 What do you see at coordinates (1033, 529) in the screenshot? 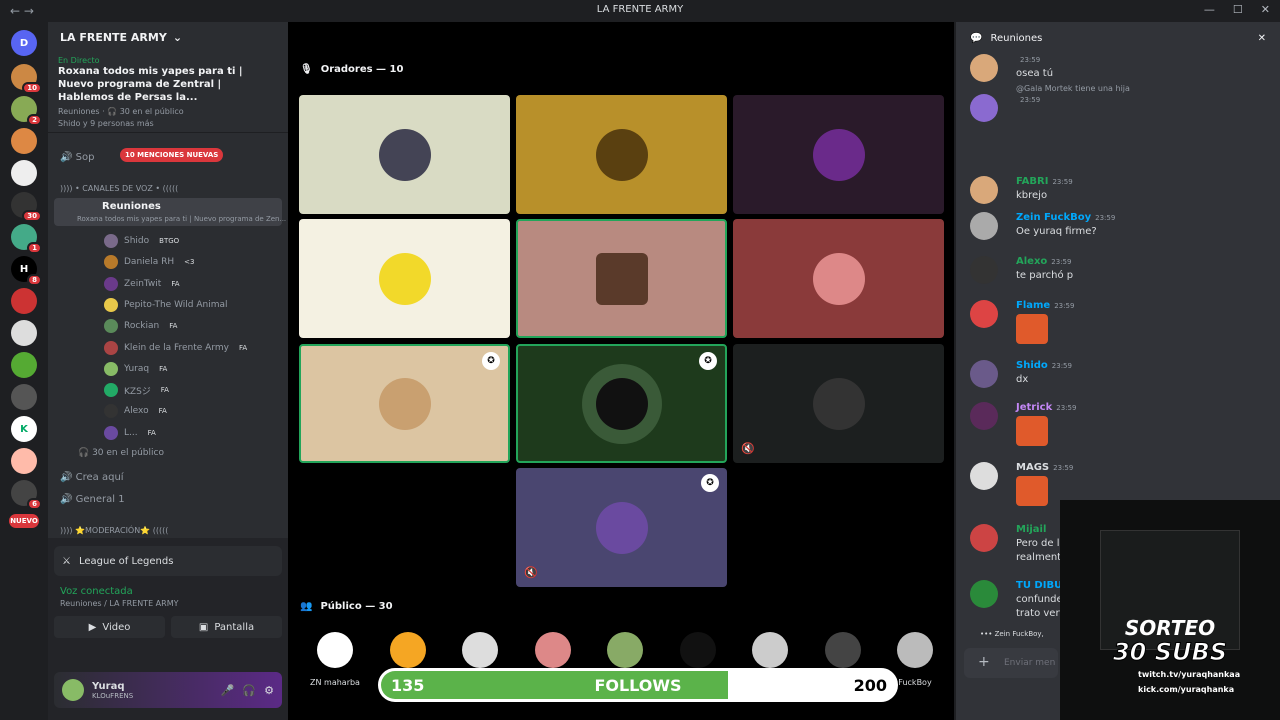
I see `message-author: Mijail` at bounding box center [1033, 529].